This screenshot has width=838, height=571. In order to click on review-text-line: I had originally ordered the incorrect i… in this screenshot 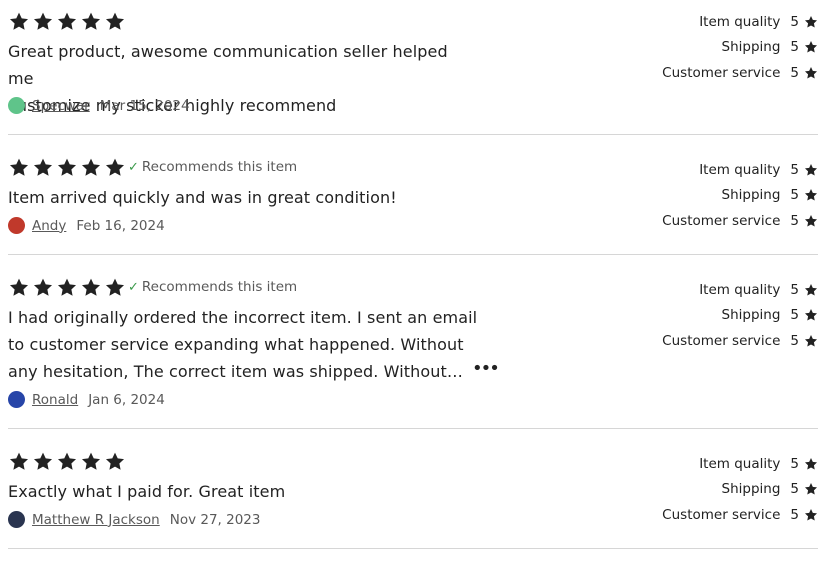, I will do `click(243, 317)`.